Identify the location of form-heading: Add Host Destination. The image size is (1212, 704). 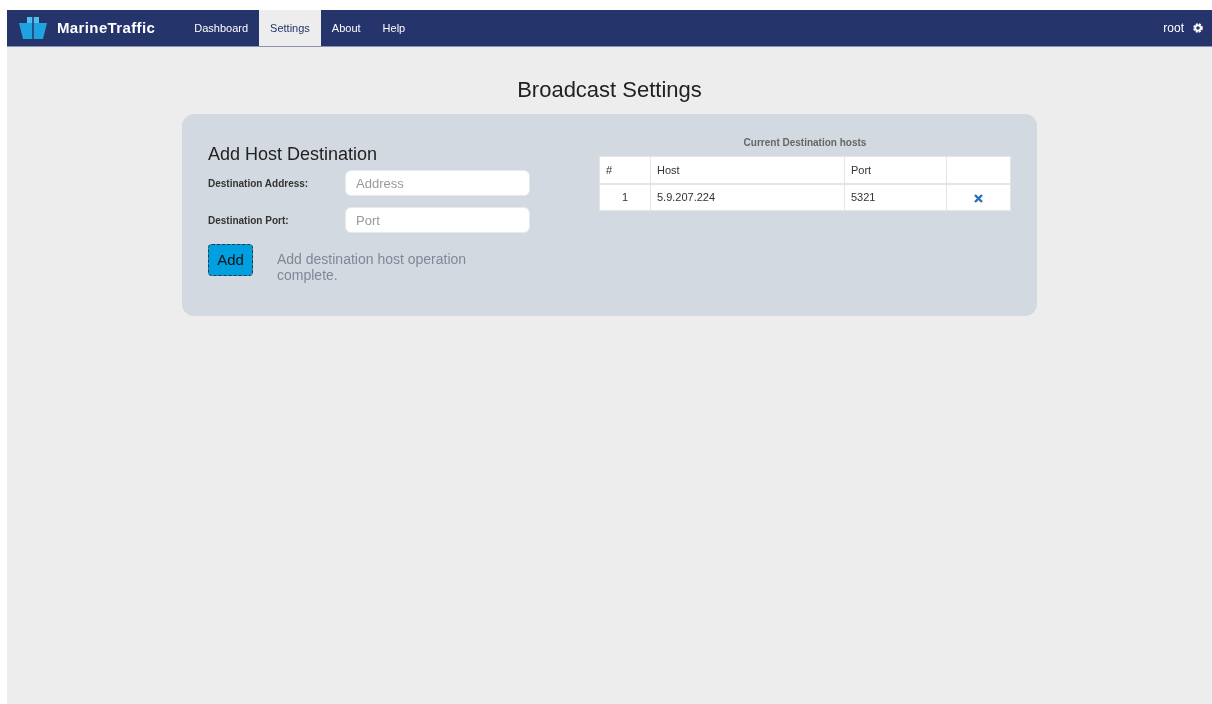
(293, 154).